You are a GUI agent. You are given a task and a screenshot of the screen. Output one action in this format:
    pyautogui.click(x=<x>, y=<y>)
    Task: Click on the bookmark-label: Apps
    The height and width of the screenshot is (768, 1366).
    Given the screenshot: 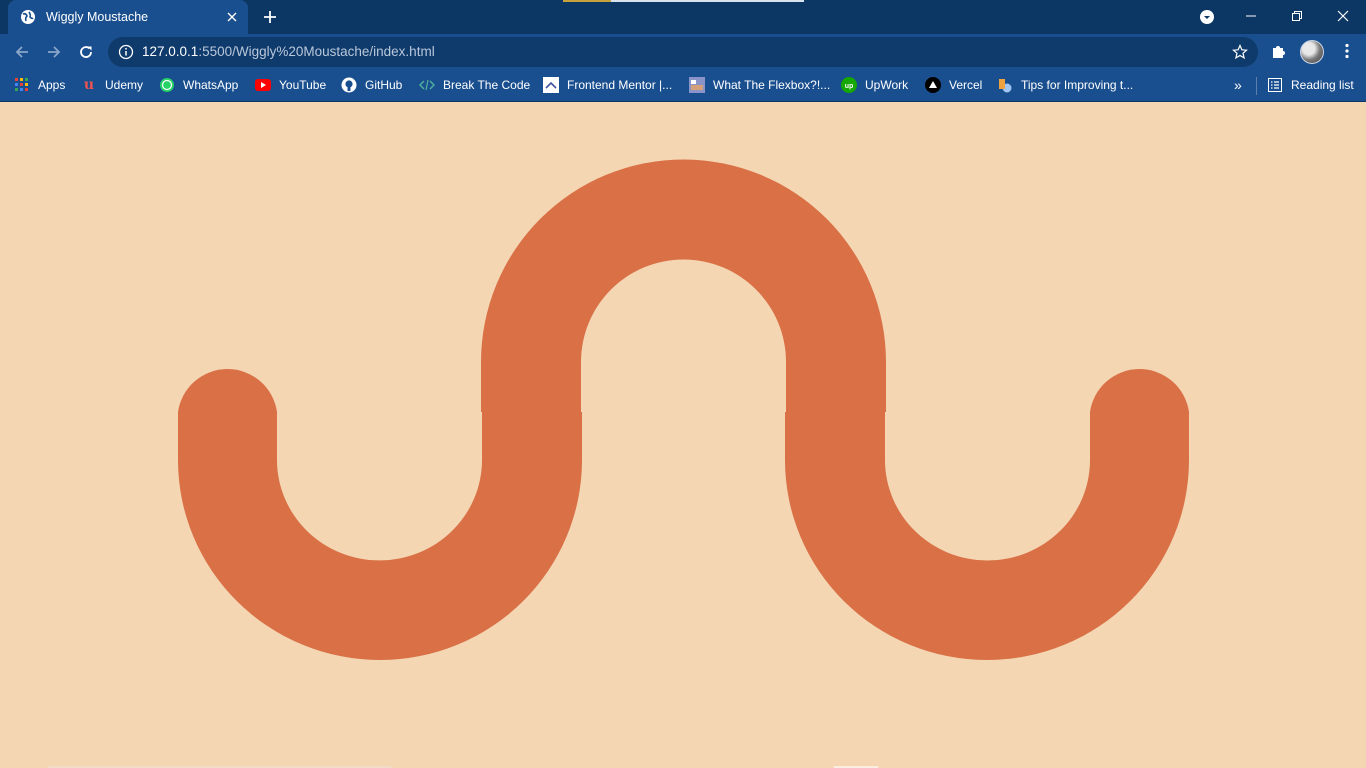 What is the action you would take?
    pyautogui.click(x=52, y=85)
    